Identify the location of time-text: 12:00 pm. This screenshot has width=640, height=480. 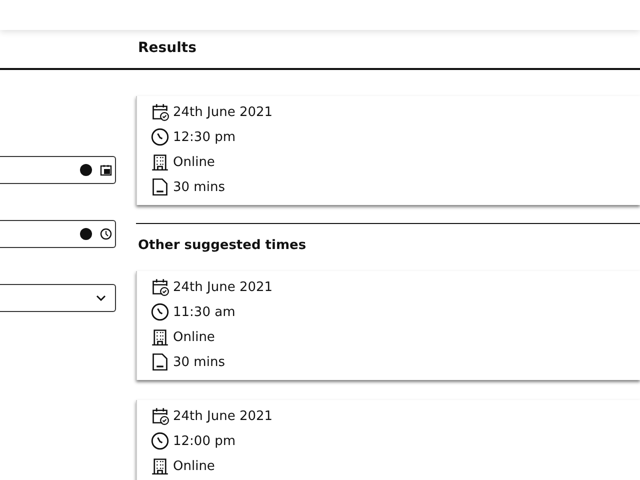
(204, 441).